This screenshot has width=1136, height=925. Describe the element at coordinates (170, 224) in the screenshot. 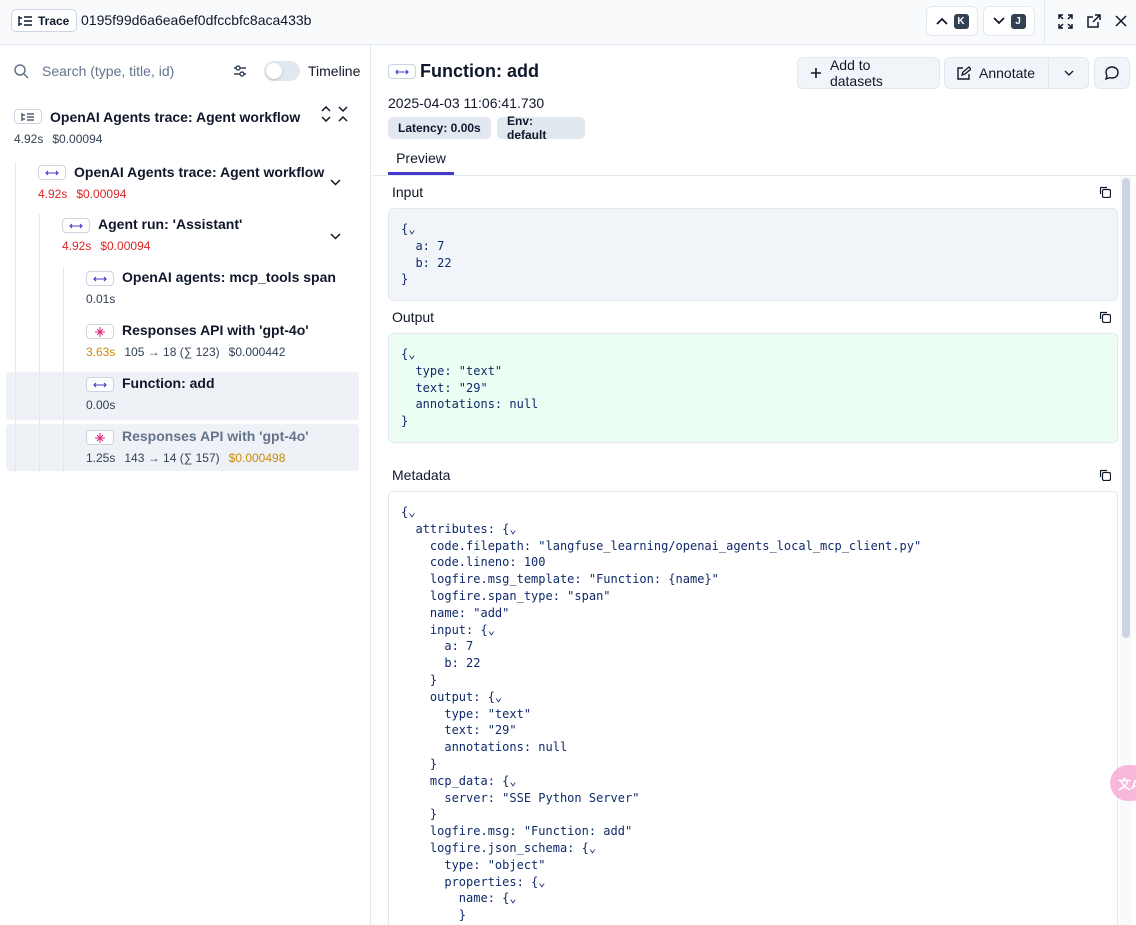

I see `node-title: Agent run: 'Assistant'` at that location.